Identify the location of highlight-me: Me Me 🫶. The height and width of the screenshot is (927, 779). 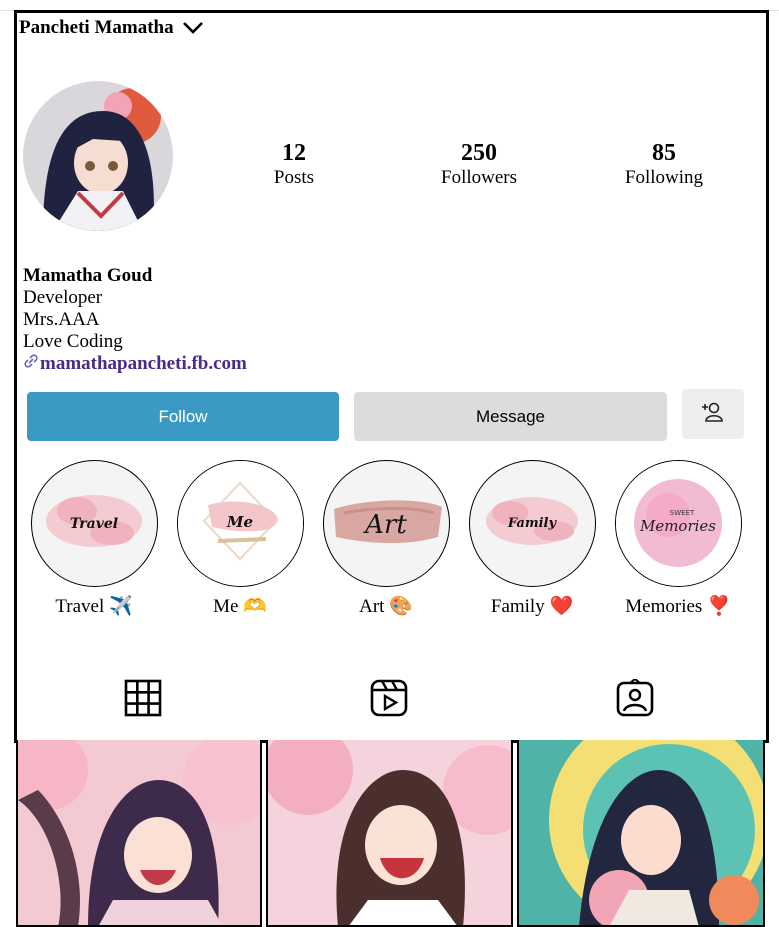
(240, 539).